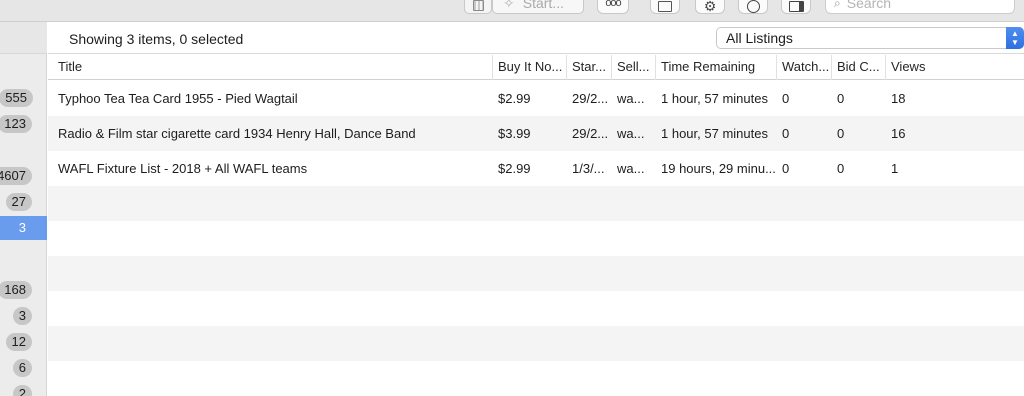 The width and height of the screenshot is (1024, 396). I want to click on more-icon: ooo, so click(613, 4).